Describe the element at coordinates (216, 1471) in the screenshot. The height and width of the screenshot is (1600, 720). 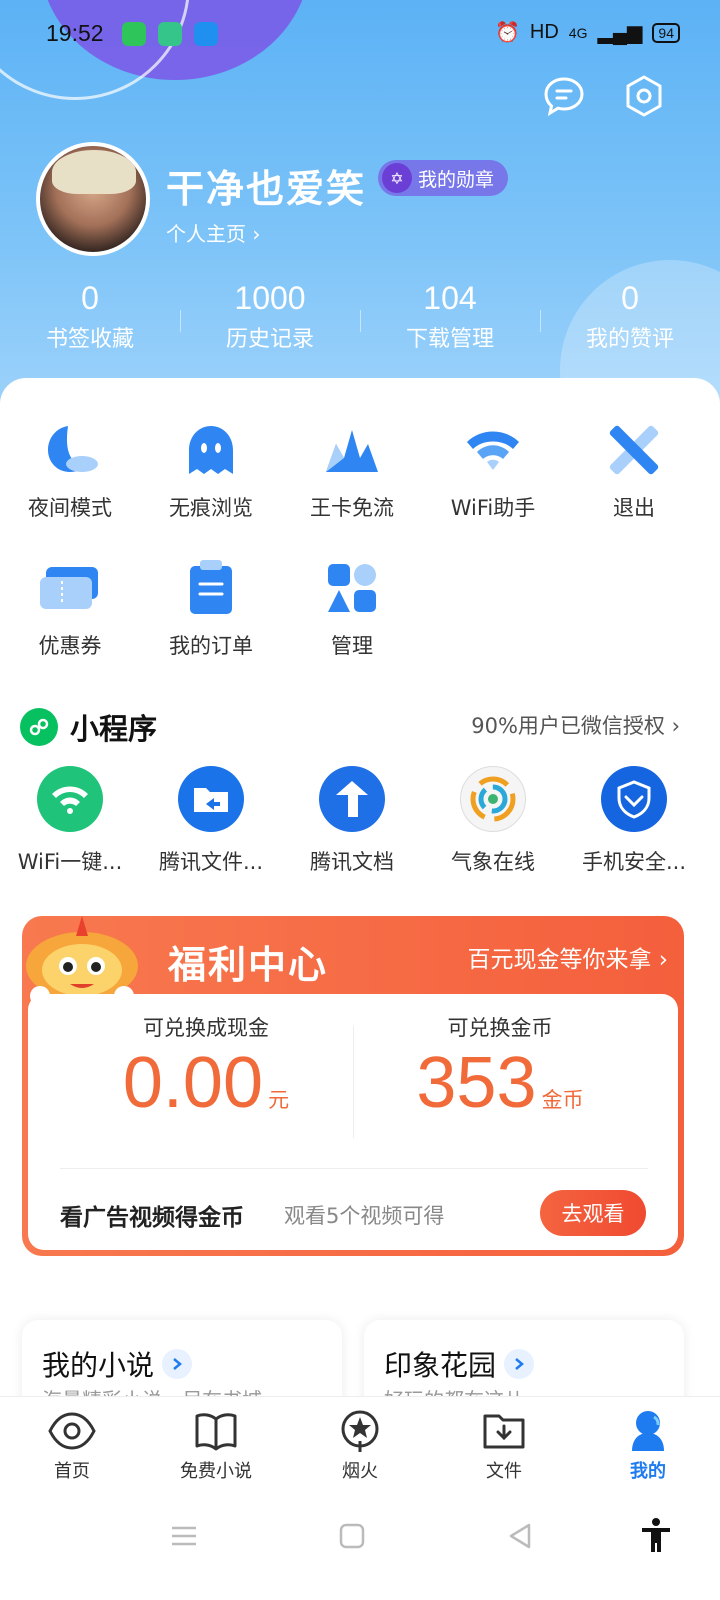
I see `nav-label: 免费小说` at that location.